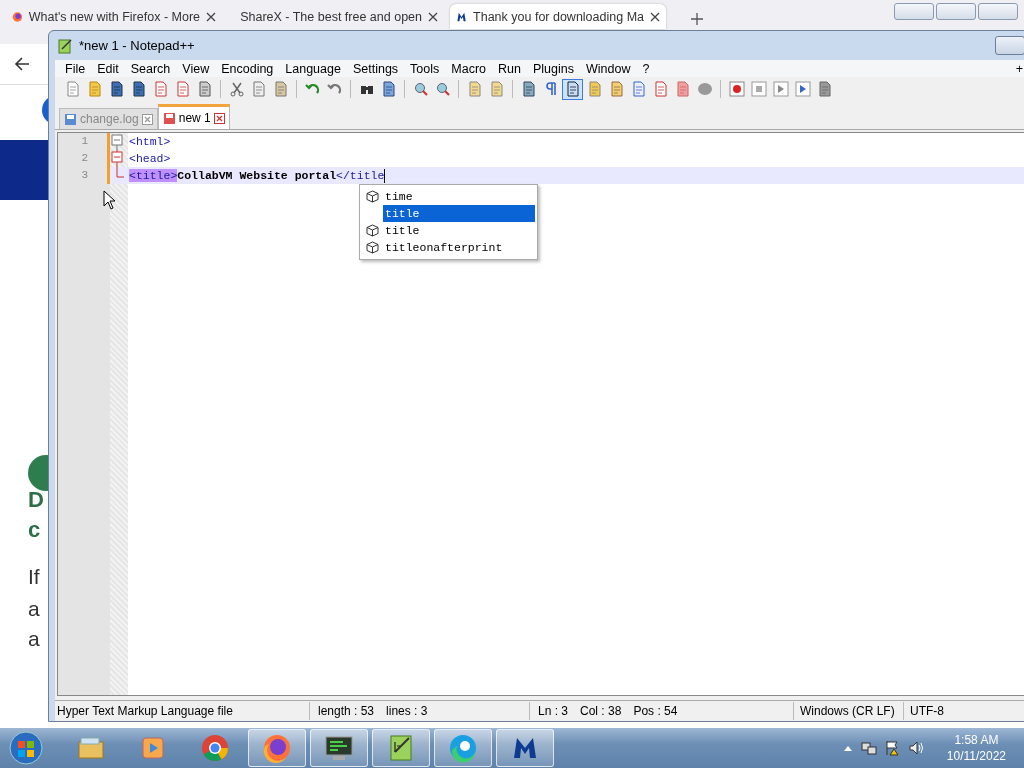 The height and width of the screenshot is (768, 1024). I want to click on pdf-icon, so click(660, 89).